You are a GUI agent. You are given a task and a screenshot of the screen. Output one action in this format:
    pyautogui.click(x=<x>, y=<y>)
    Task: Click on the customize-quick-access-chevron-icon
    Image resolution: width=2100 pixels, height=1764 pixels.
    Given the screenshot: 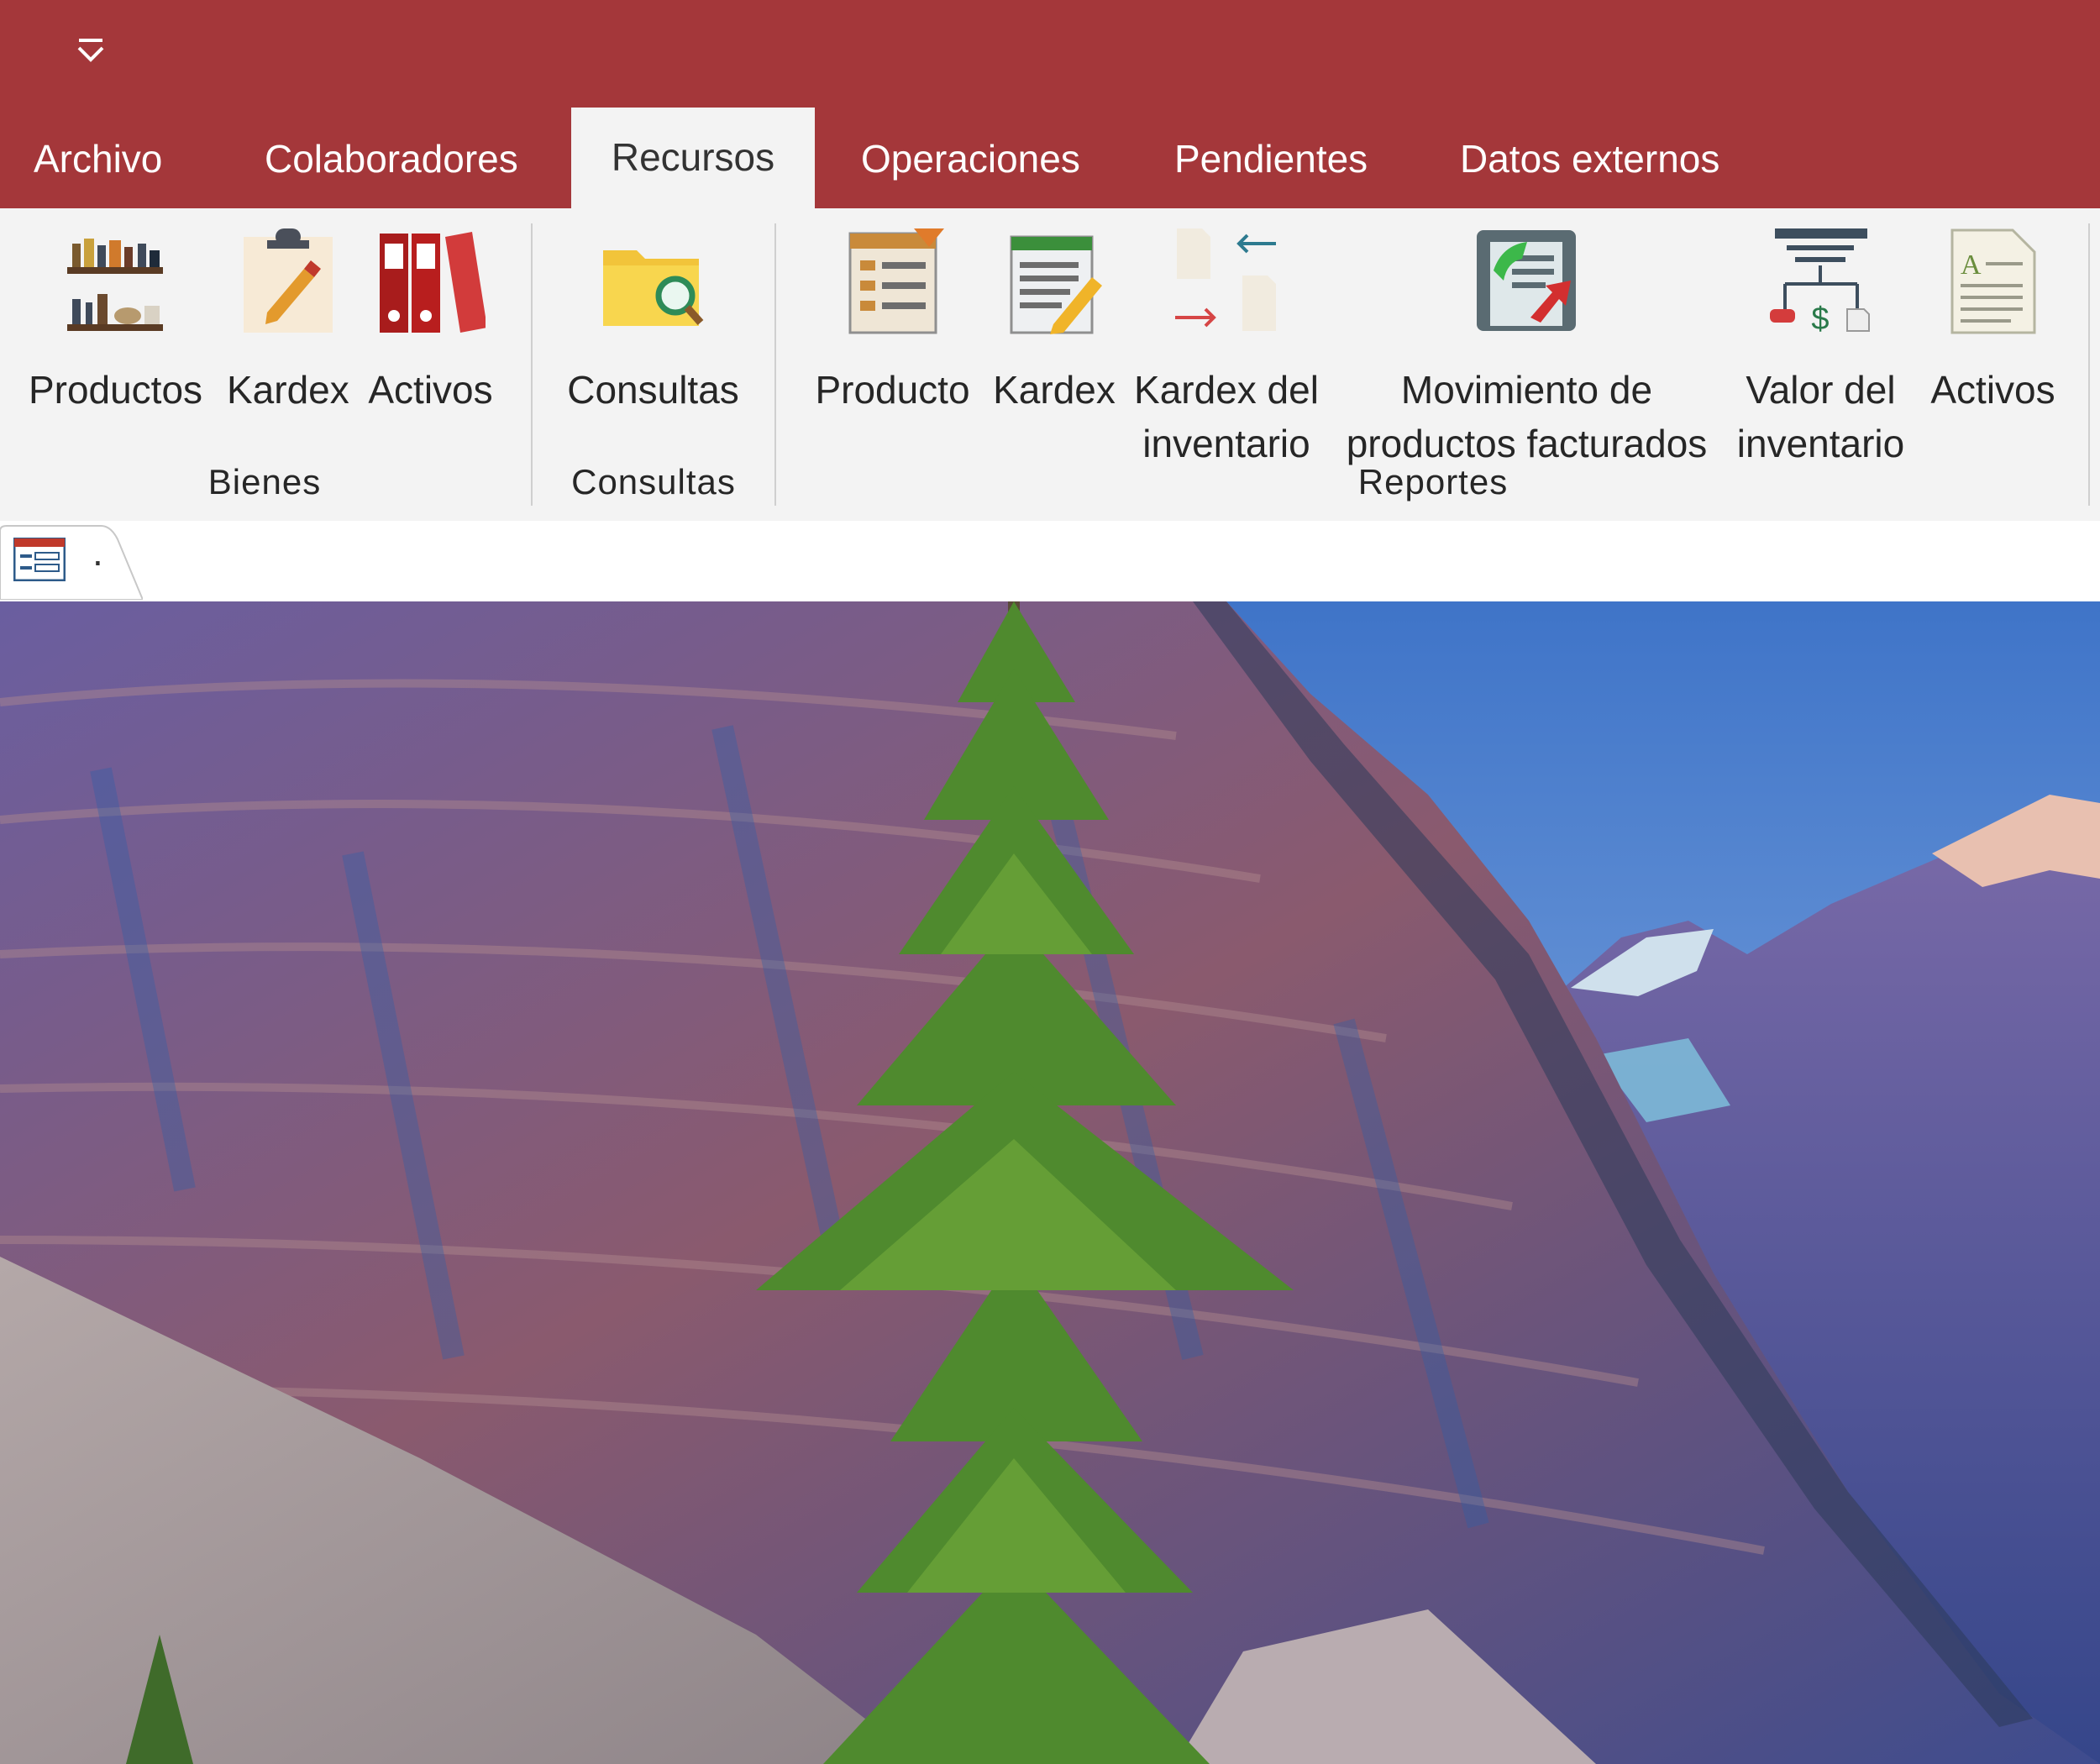 What is the action you would take?
    pyautogui.click(x=90, y=50)
    